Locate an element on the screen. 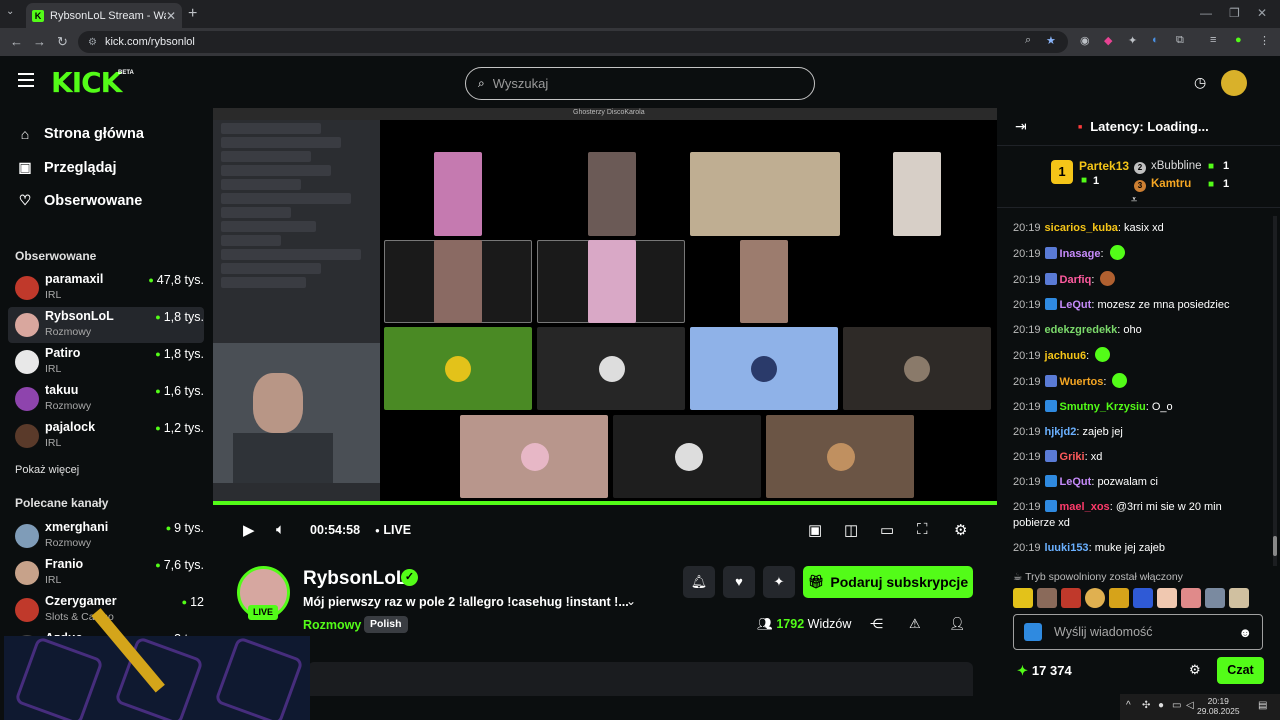 The height and width of the screenshot is (720, 1280). sidebar-channel-paramaxil: paramaxil IRL 47,8 tys. is located at coordinates (106, 288).